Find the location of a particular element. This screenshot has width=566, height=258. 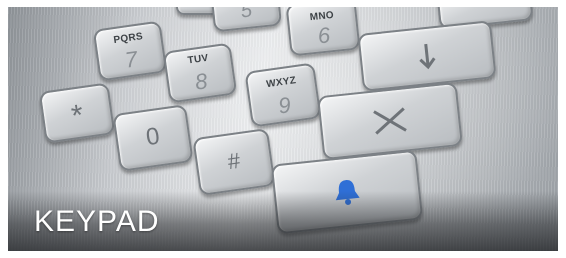

key-8: TUV 8 is located at coordinates (200, 73).